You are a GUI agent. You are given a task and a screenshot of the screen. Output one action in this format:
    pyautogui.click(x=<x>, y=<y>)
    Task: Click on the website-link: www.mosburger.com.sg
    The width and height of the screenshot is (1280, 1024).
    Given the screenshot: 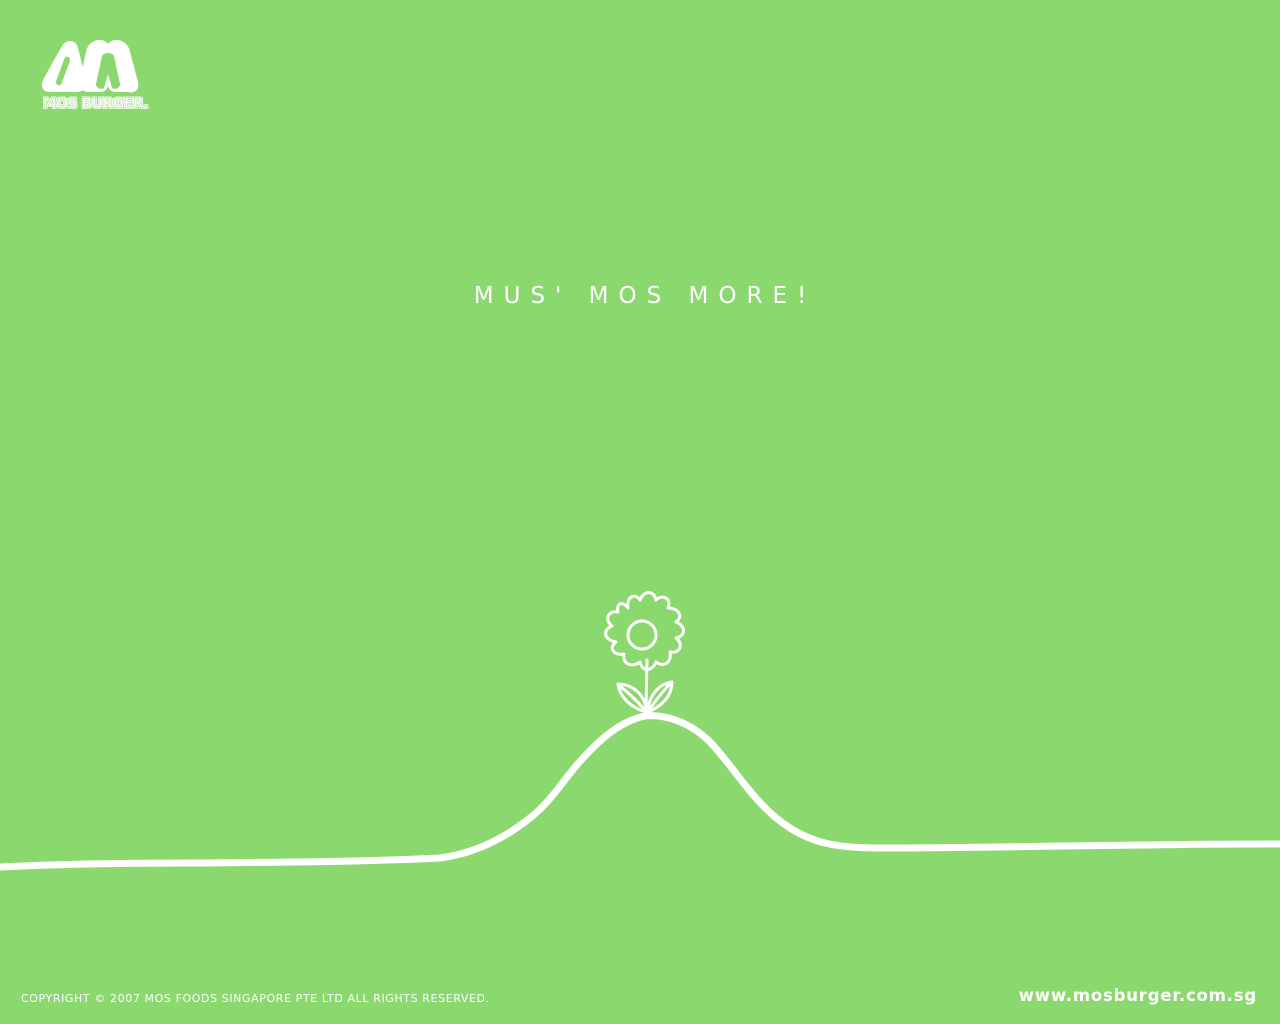 What is the action you would take?
    pyautogui.click(x=1138, y=995)
    